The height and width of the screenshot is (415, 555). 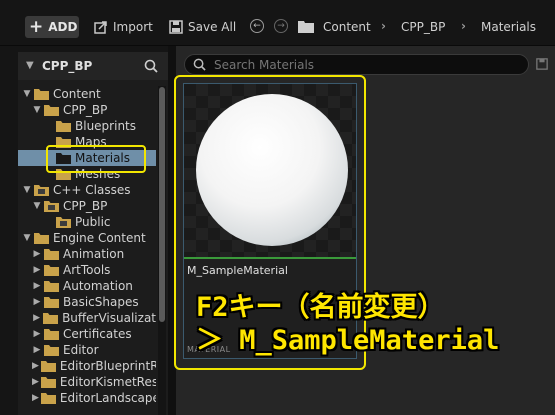 I want to click on tree-item: ▶ EditorBlueprintR, so click(x=87, y=366).